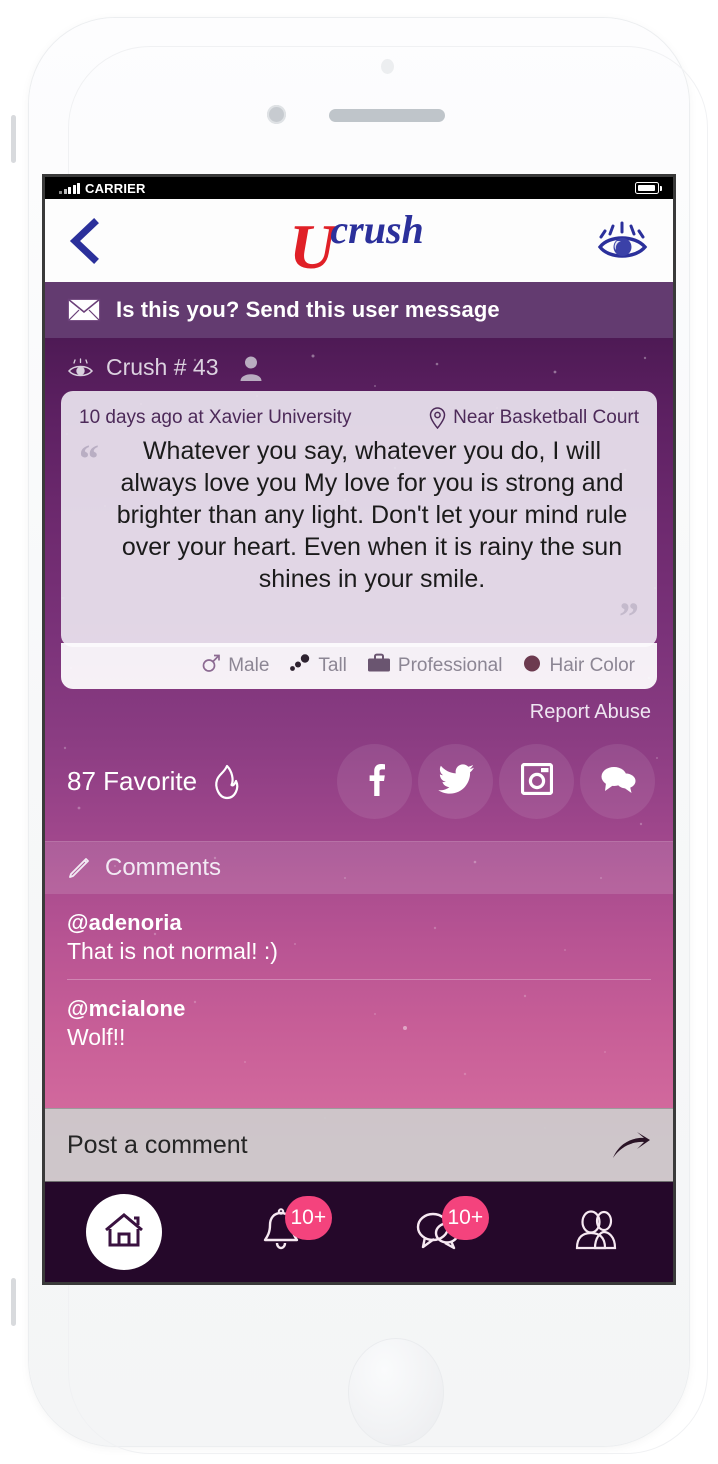 The image size is (718, 1464). Describe the element at coordinates (226, 782) in the screenshot. I see `flame-icon` at that location.